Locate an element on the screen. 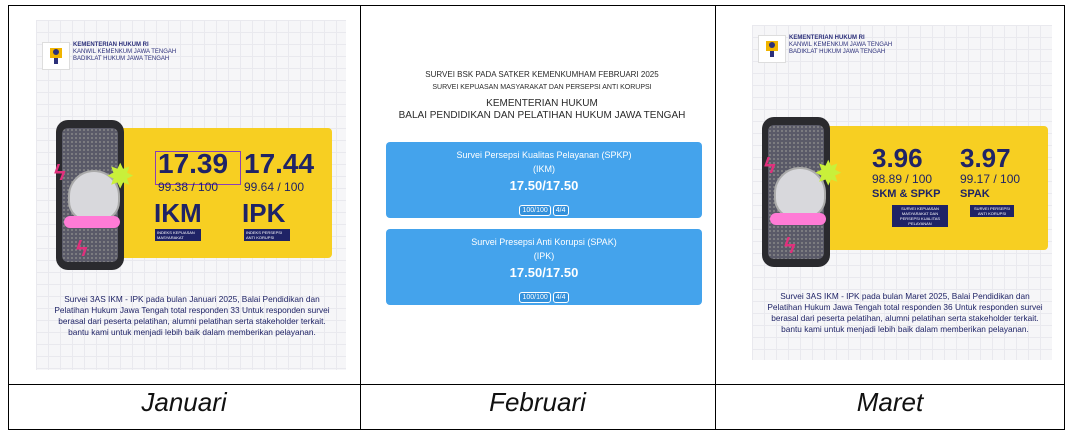 This screenshot has width=1073, height=435. ikm-label: IKM is located at coordinates (178, 213).